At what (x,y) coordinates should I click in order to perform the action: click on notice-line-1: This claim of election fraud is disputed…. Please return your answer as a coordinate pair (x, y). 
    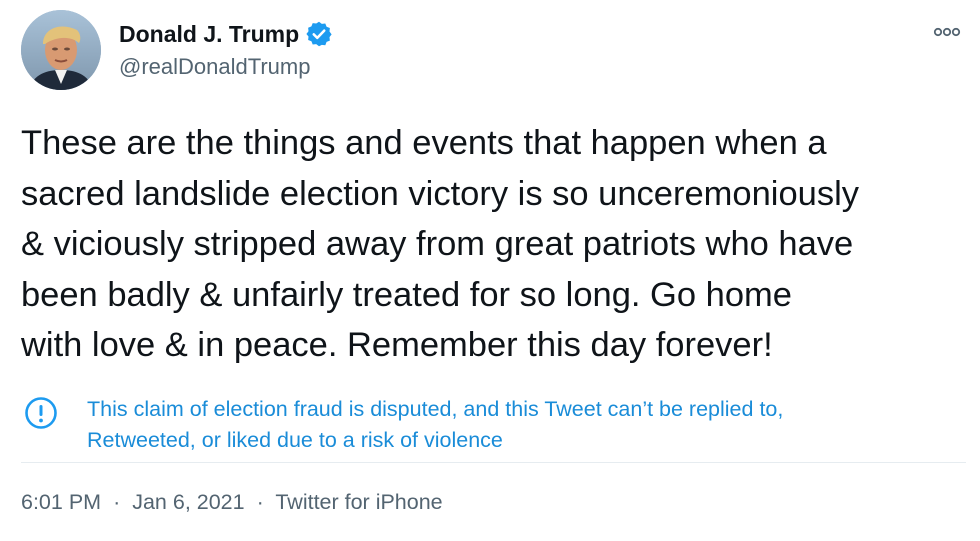
    Looking at the image, I should click on (435, 409).